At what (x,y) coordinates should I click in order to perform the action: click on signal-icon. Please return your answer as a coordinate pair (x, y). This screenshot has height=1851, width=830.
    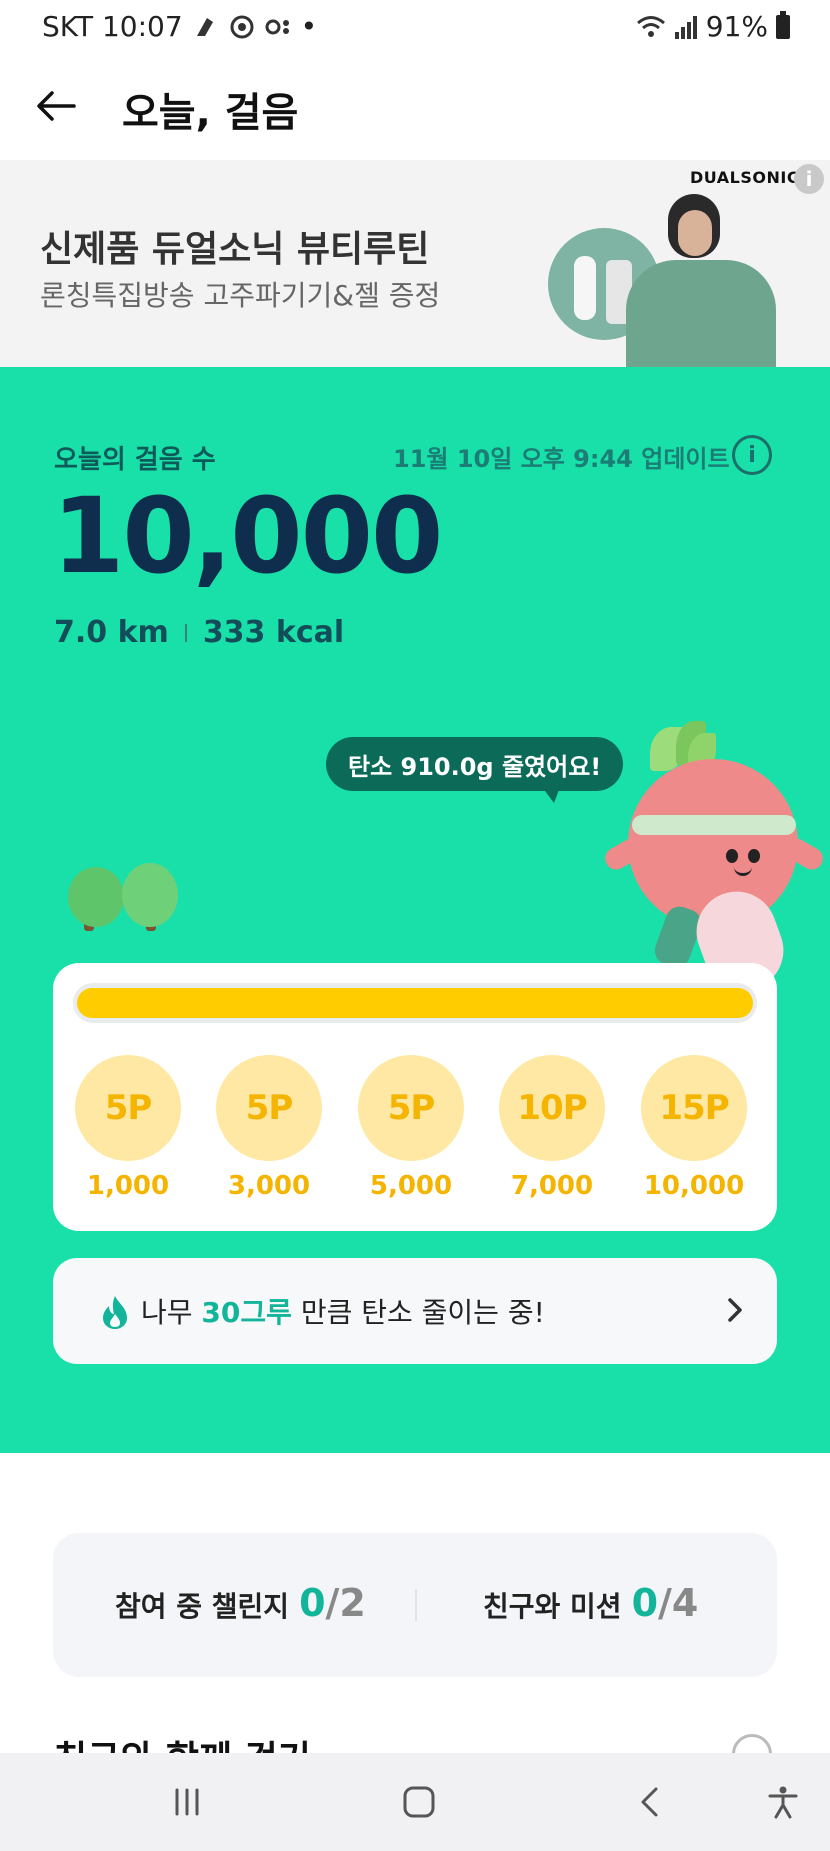
    Looking at the image, I should click on (685, 27).